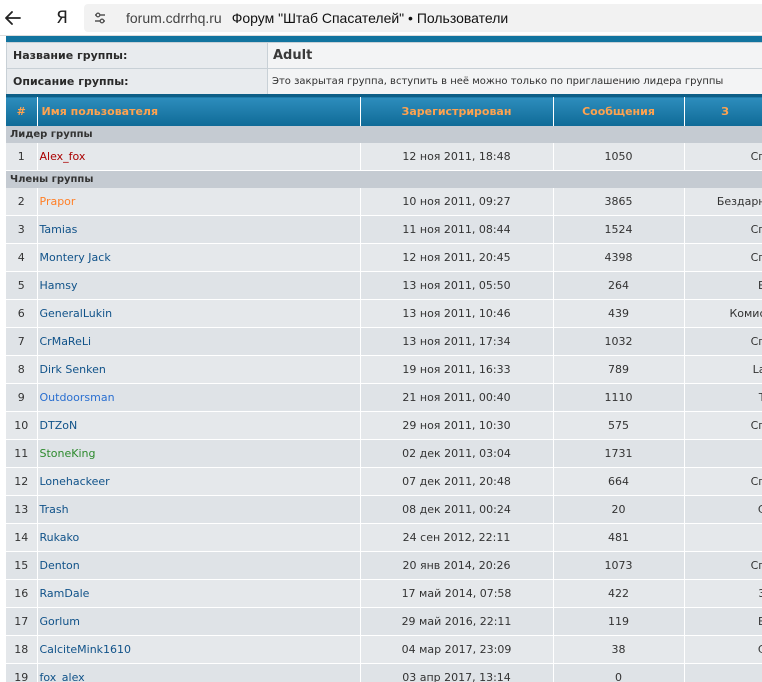  What do you see at coordinates (22, 621) in the screenshot?
I see `row-number: 17` at bounding box center [22, 621].